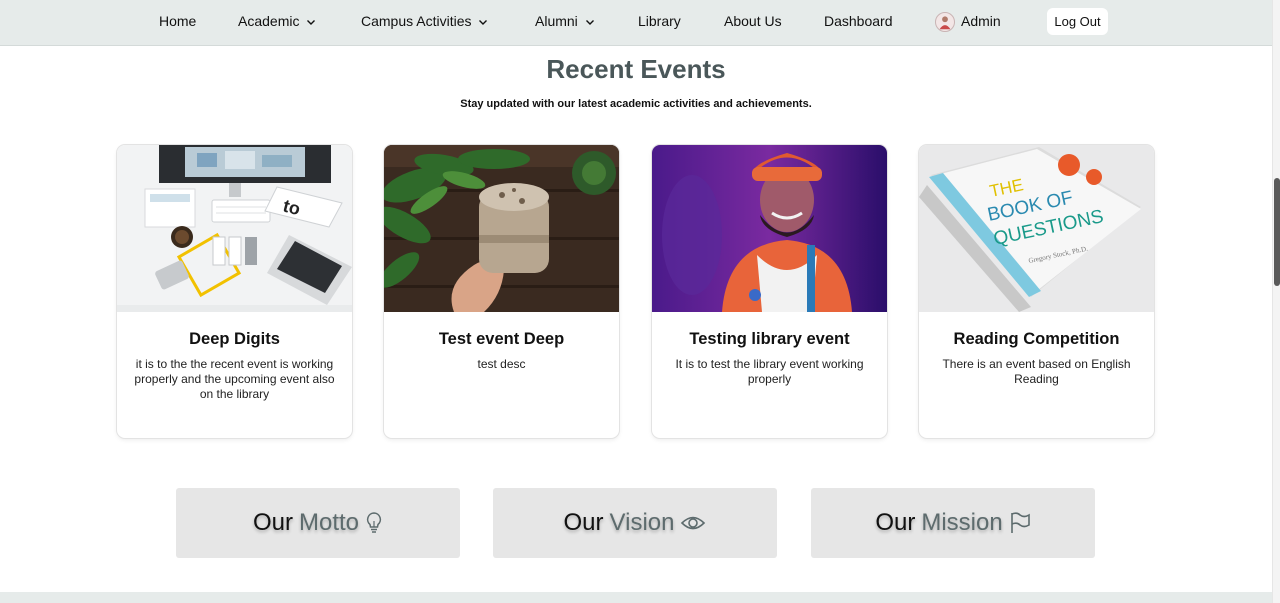 This screenshot has width=1280, height=603. What do you see at coordinates (501, 339) in the screenshot?
I see `event-title: Test event Deep` at bounding box center [501, 339].